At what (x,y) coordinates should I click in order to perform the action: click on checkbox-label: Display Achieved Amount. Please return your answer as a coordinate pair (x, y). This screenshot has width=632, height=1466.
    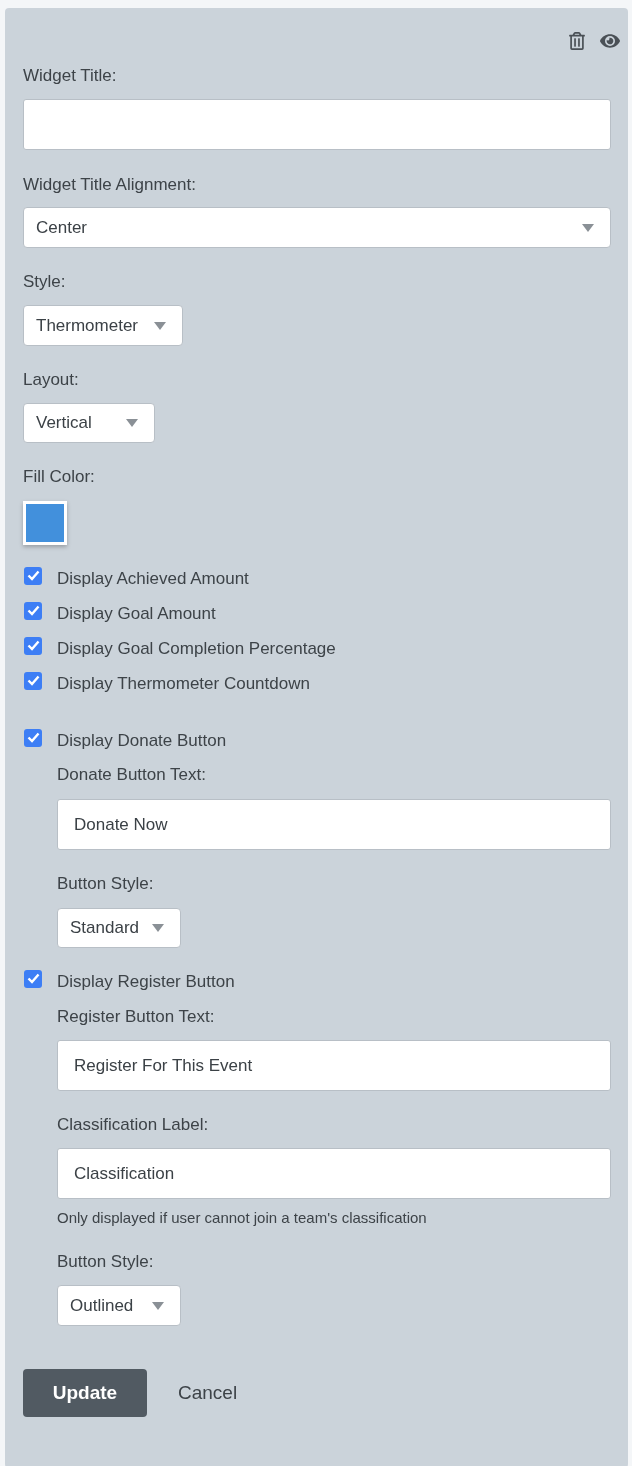
    Looking at the image, I should click on (153, 578).